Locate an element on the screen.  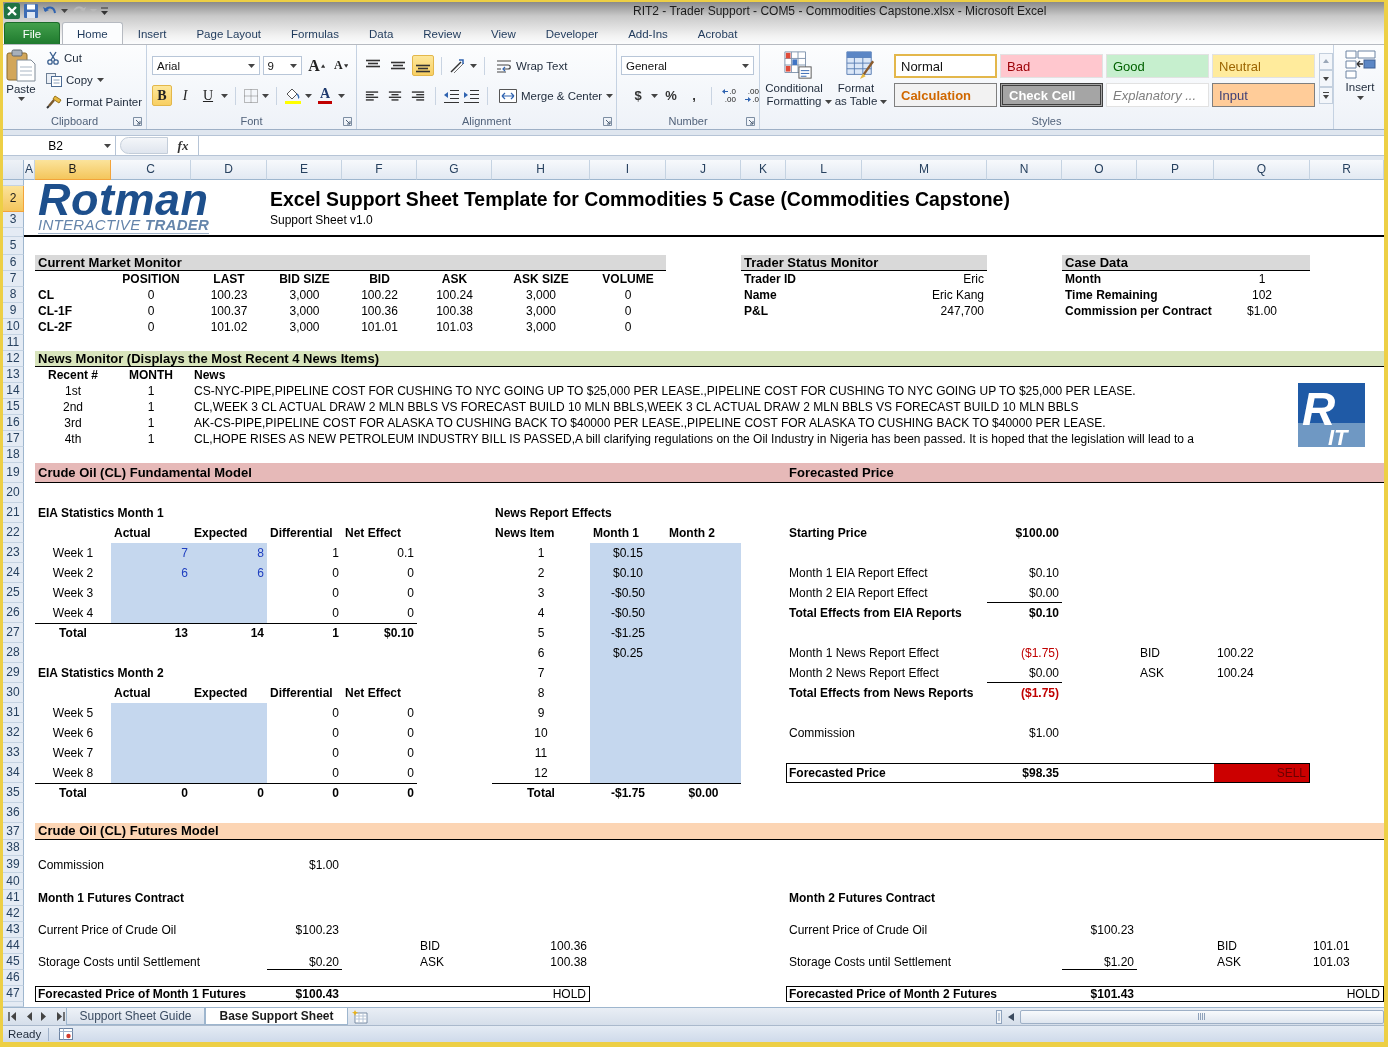
row-header: 11 is located at coordinates (13, 343).